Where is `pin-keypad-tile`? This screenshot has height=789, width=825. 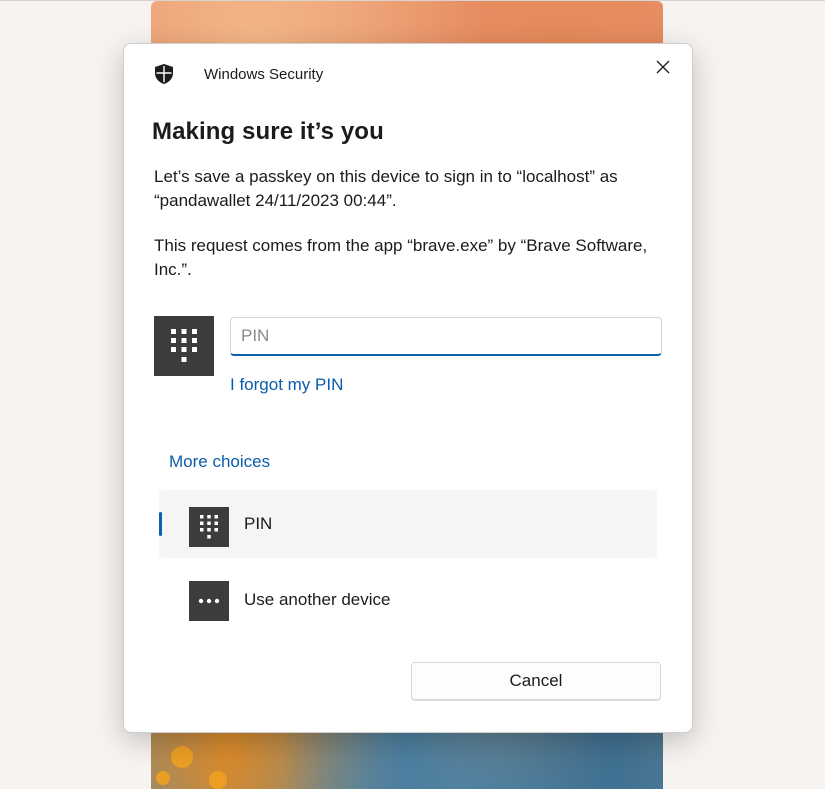
pin-keypad-tile is located at coordinates (184, 346).